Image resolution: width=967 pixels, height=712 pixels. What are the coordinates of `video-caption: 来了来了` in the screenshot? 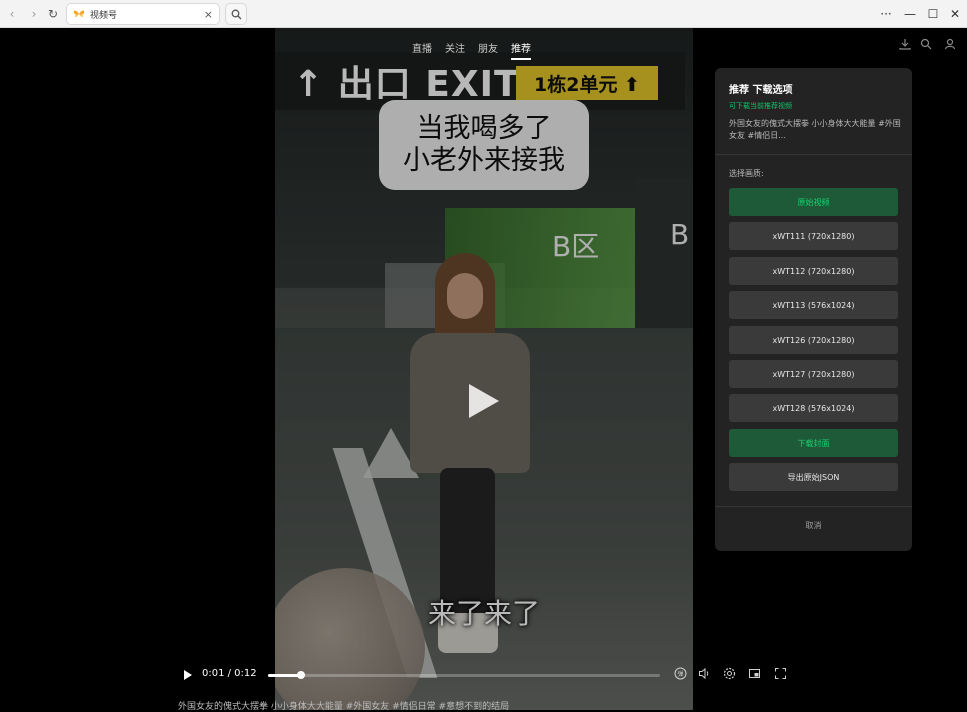 It's located at (483, 613).